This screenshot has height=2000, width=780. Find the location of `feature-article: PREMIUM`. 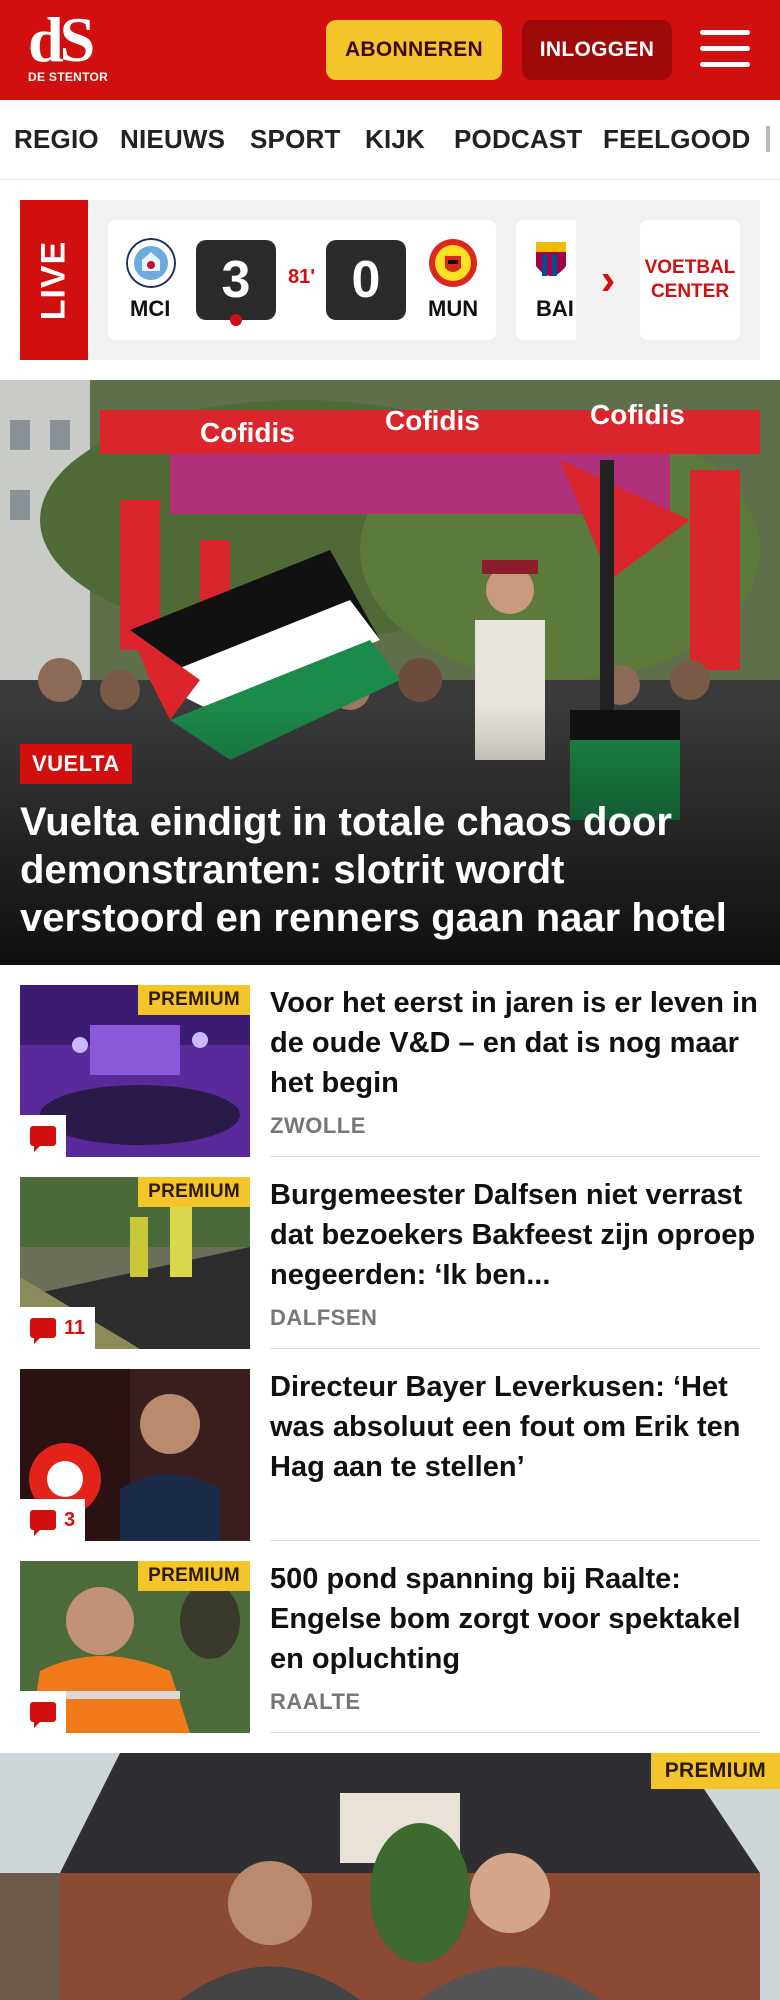

feature-article: PREMIUM is located at coordinates (390, 1876).